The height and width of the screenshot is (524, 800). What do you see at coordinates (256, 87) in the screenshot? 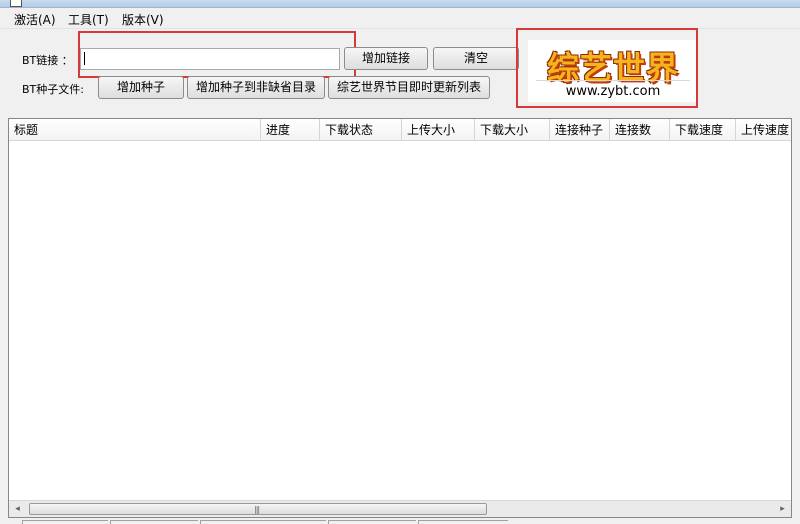
I see `add-torrent-nondefault-button: 增加种子到非缺省目录` at bounding box center [256, 87].